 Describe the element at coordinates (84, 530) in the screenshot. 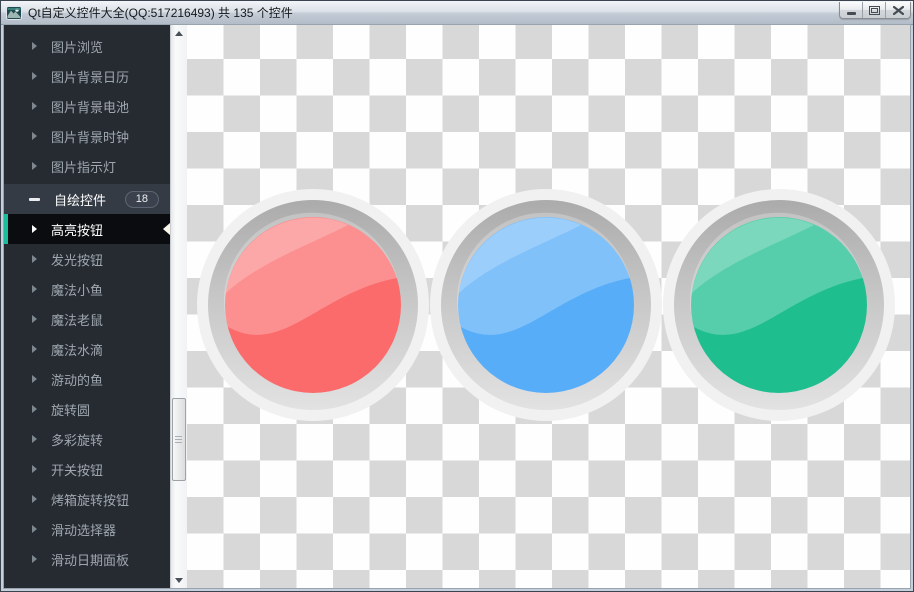

I see `sidebar-item-label: 滑动选择器` at that location.